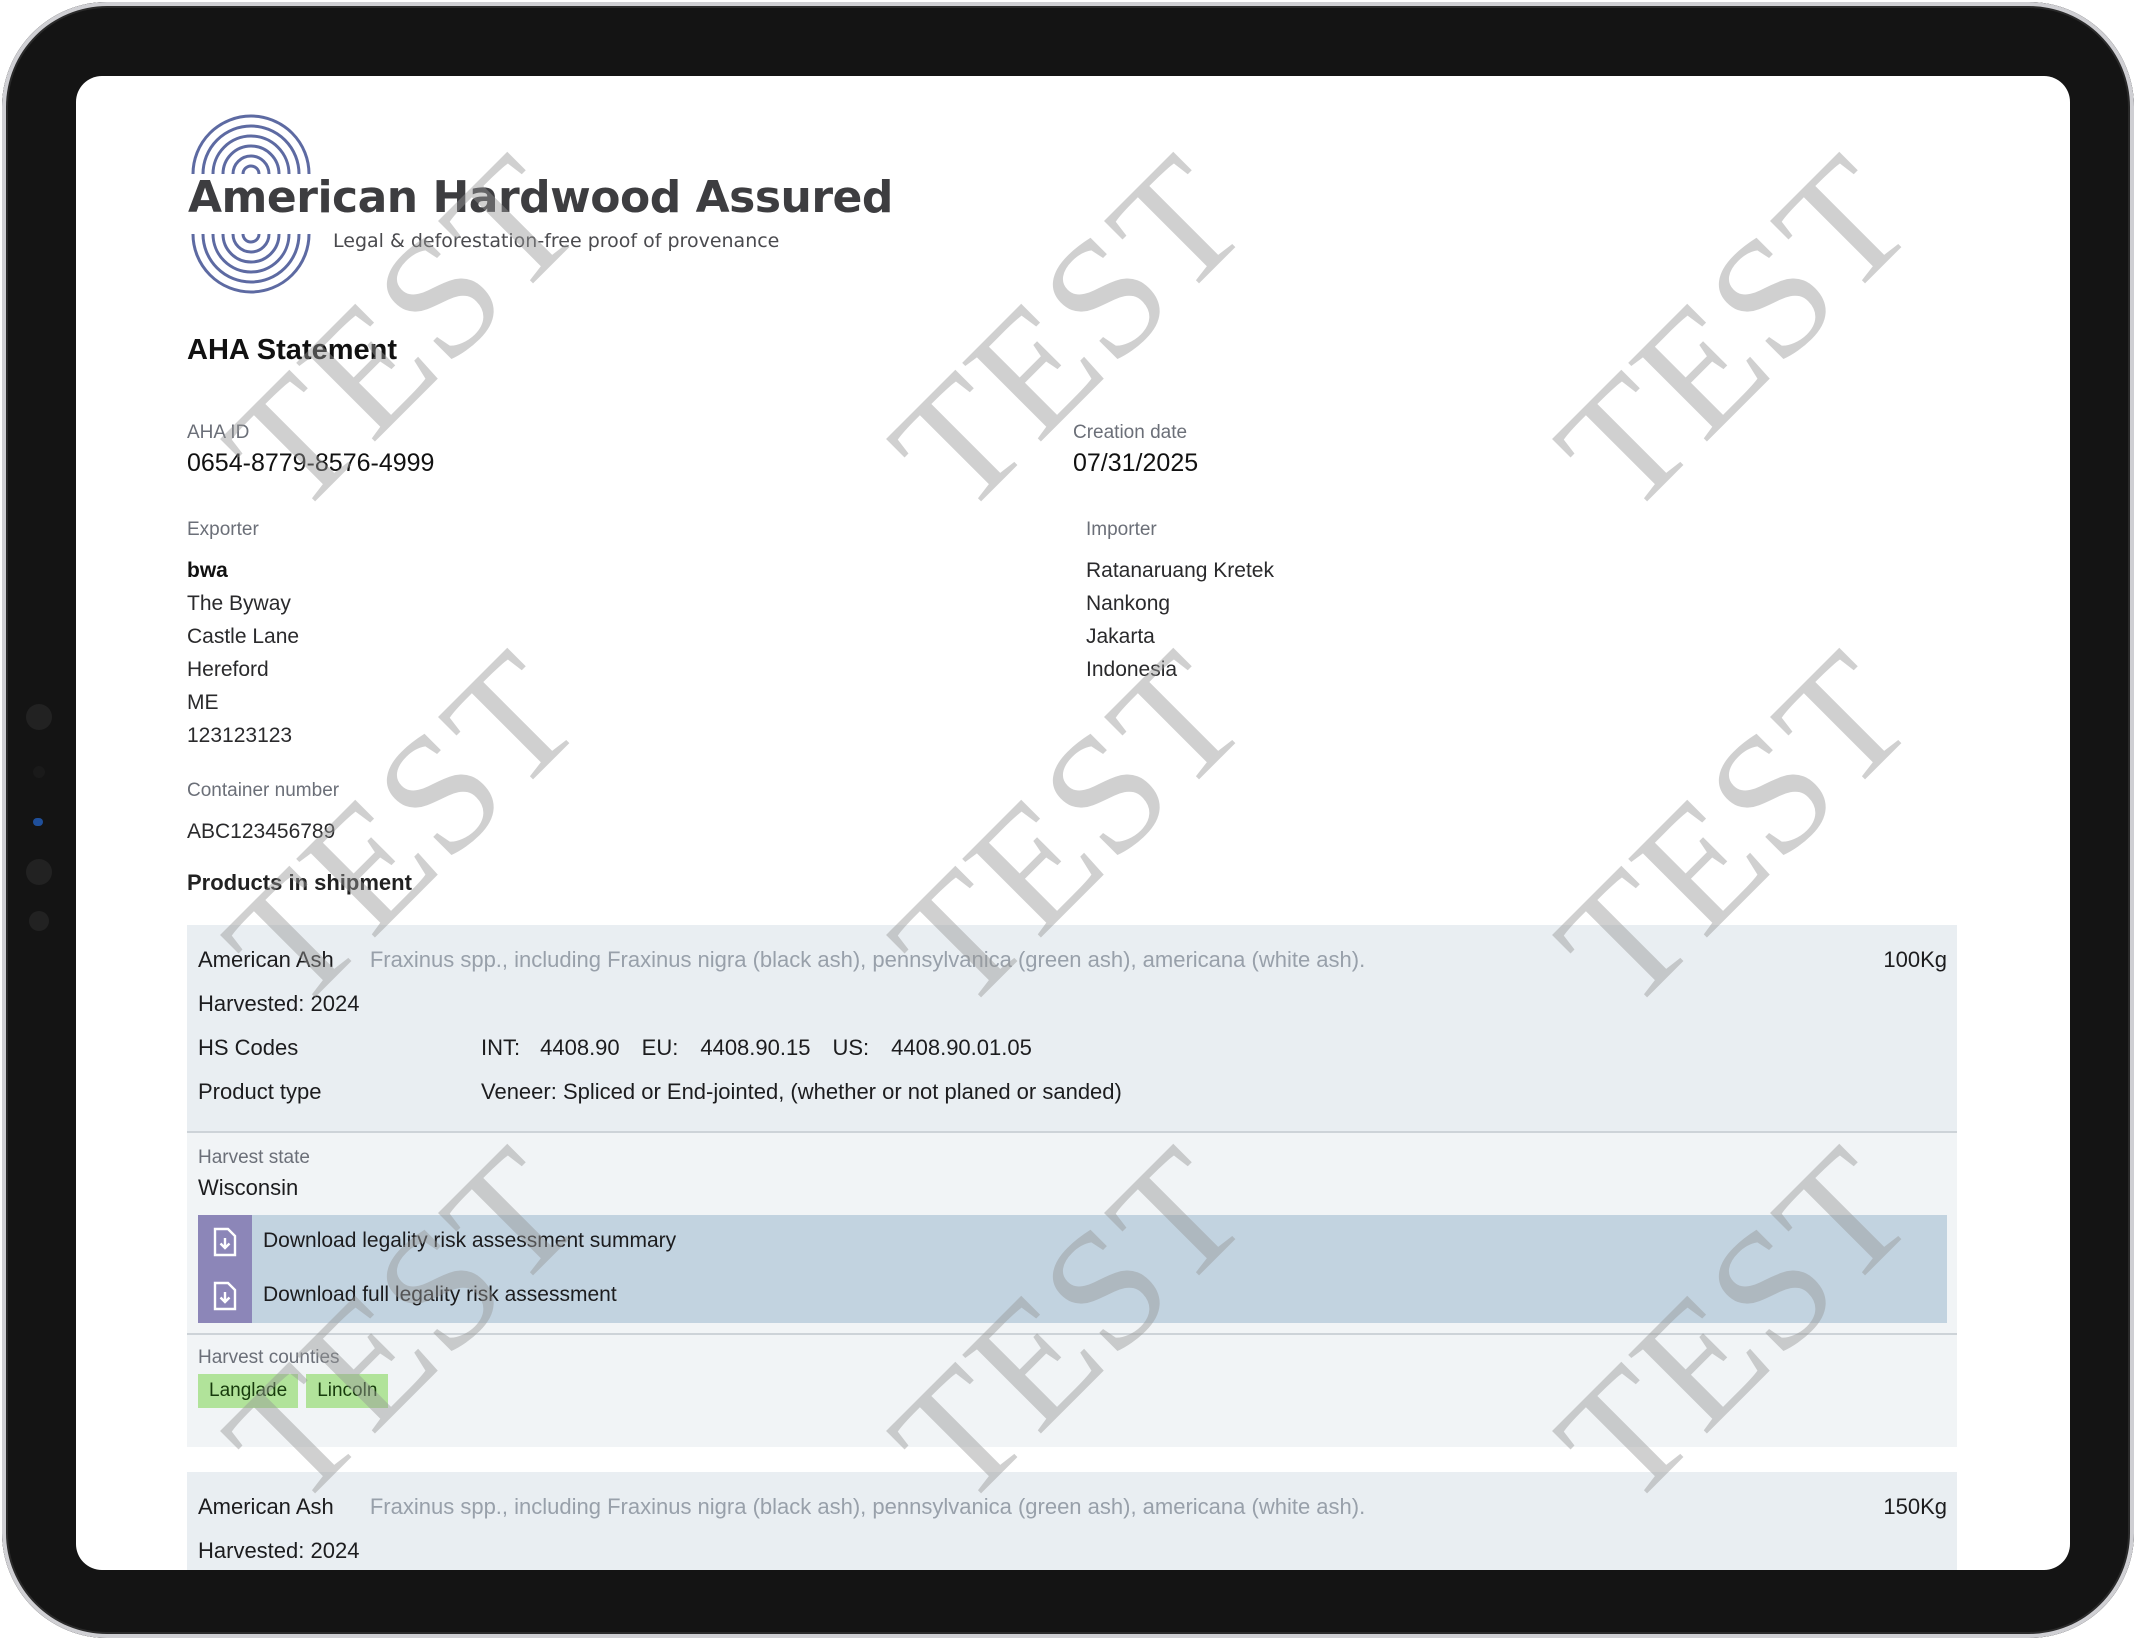 This screenshot has width=2138, height=1642. I want to click on exporter-address-line: Castle Lane, so click(243, 636).